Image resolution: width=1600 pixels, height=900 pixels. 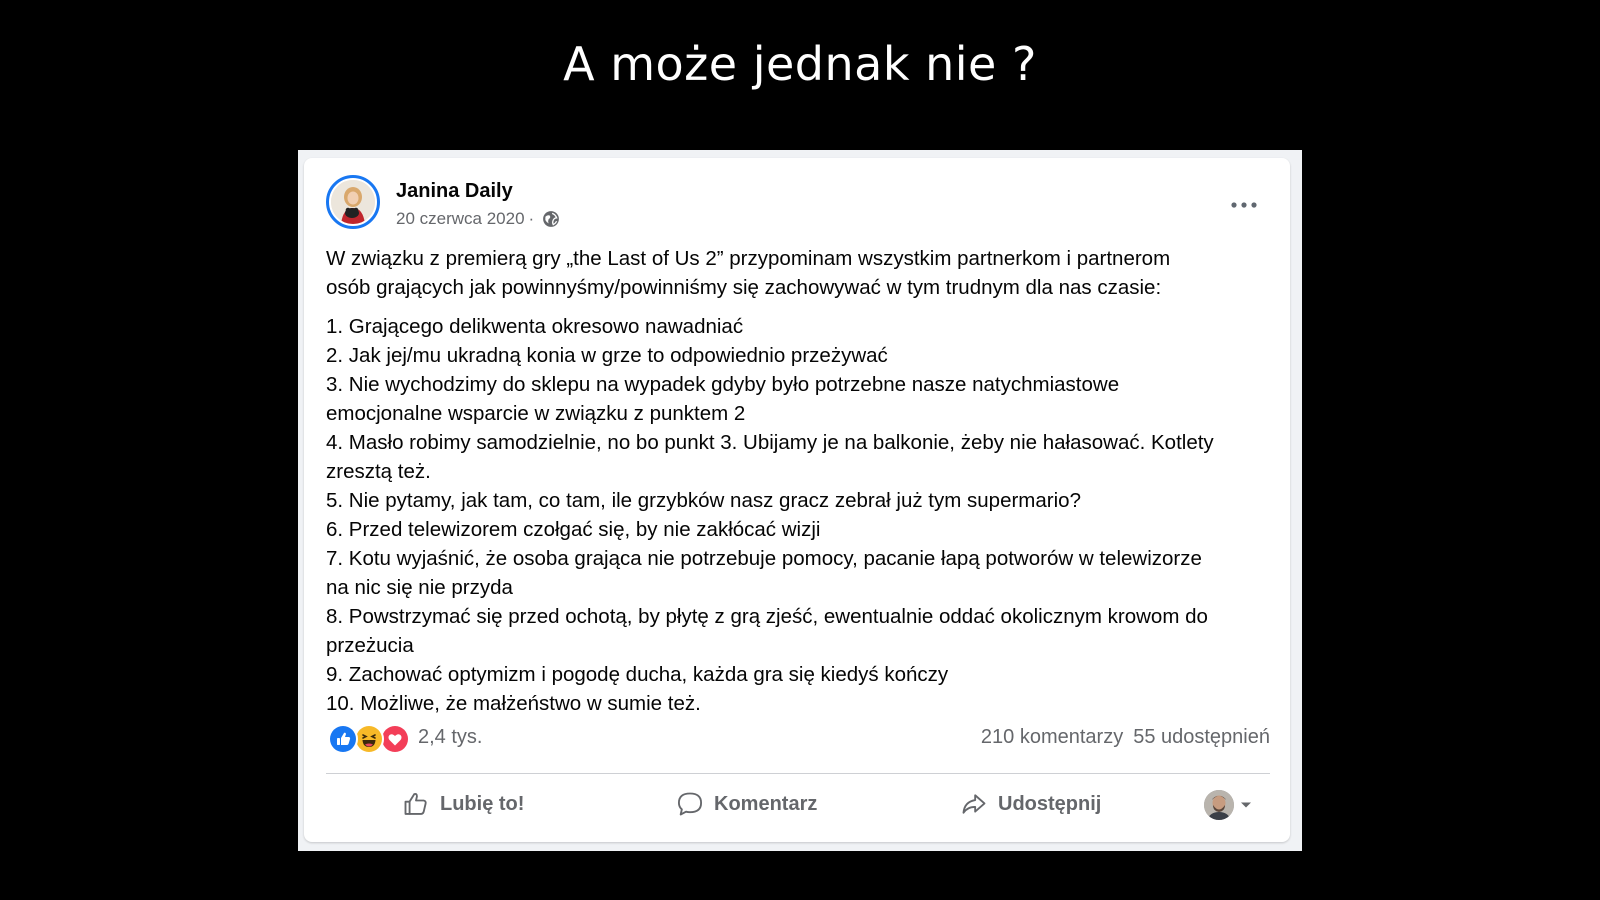 I want to click on post-actions: Lubię to! Komentarz Udostępnij, so click(x=798, y=804).